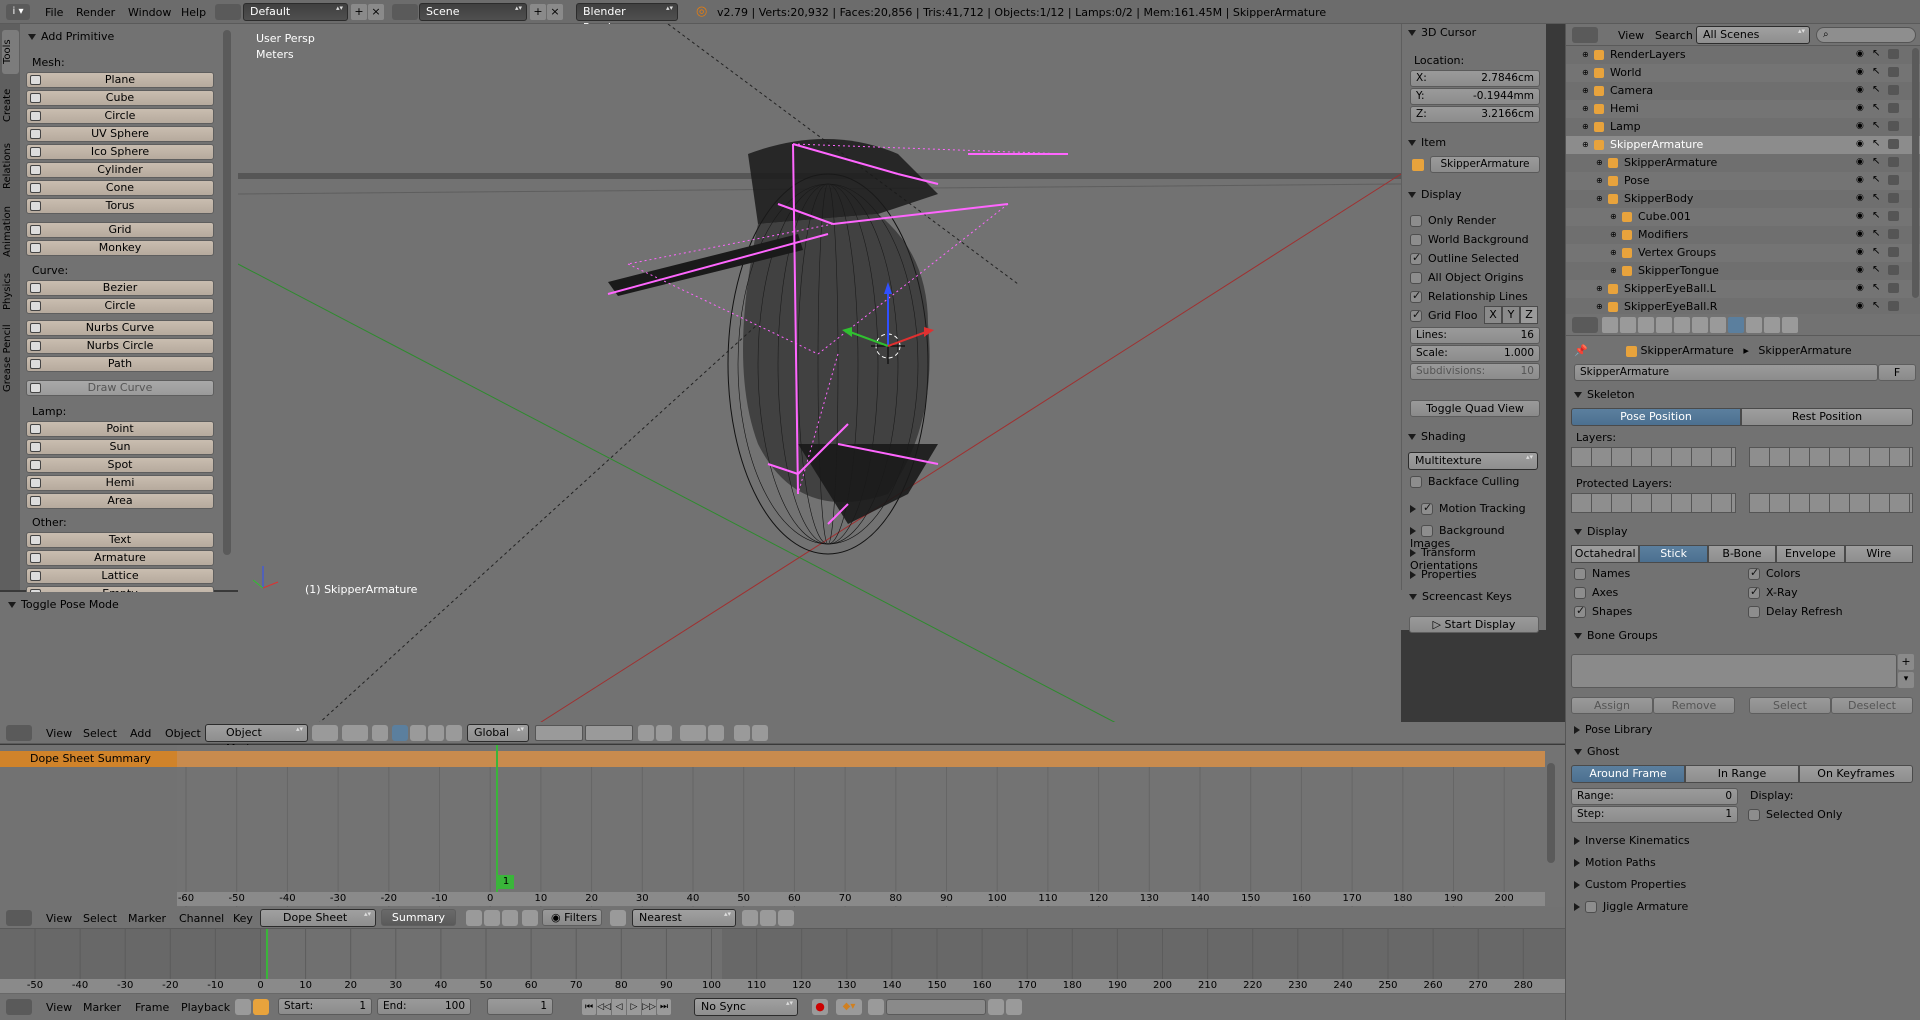 This screenshot has width=1920, height=1020. Describe the element at coordinates (100, 733) in the screenshot. I see `viewport-menu-select: Select` at that location.